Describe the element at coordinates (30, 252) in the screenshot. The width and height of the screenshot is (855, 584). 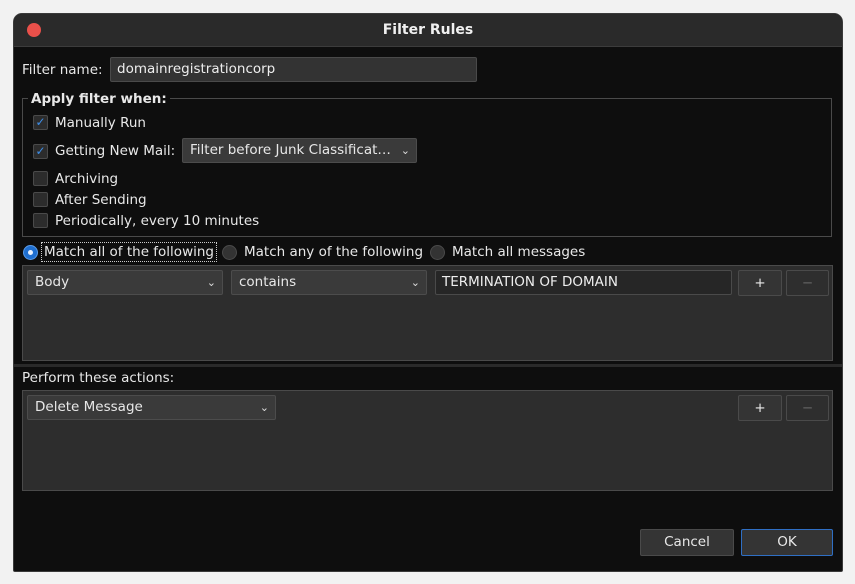
I see `match-all-radio` at that location.